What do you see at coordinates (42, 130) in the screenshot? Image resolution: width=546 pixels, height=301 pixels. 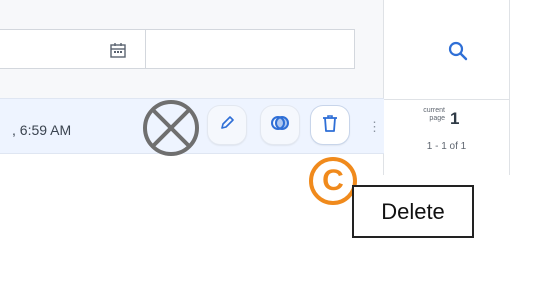 I see `row-time: , 6:59 AM` at bounding box center [42, 130].